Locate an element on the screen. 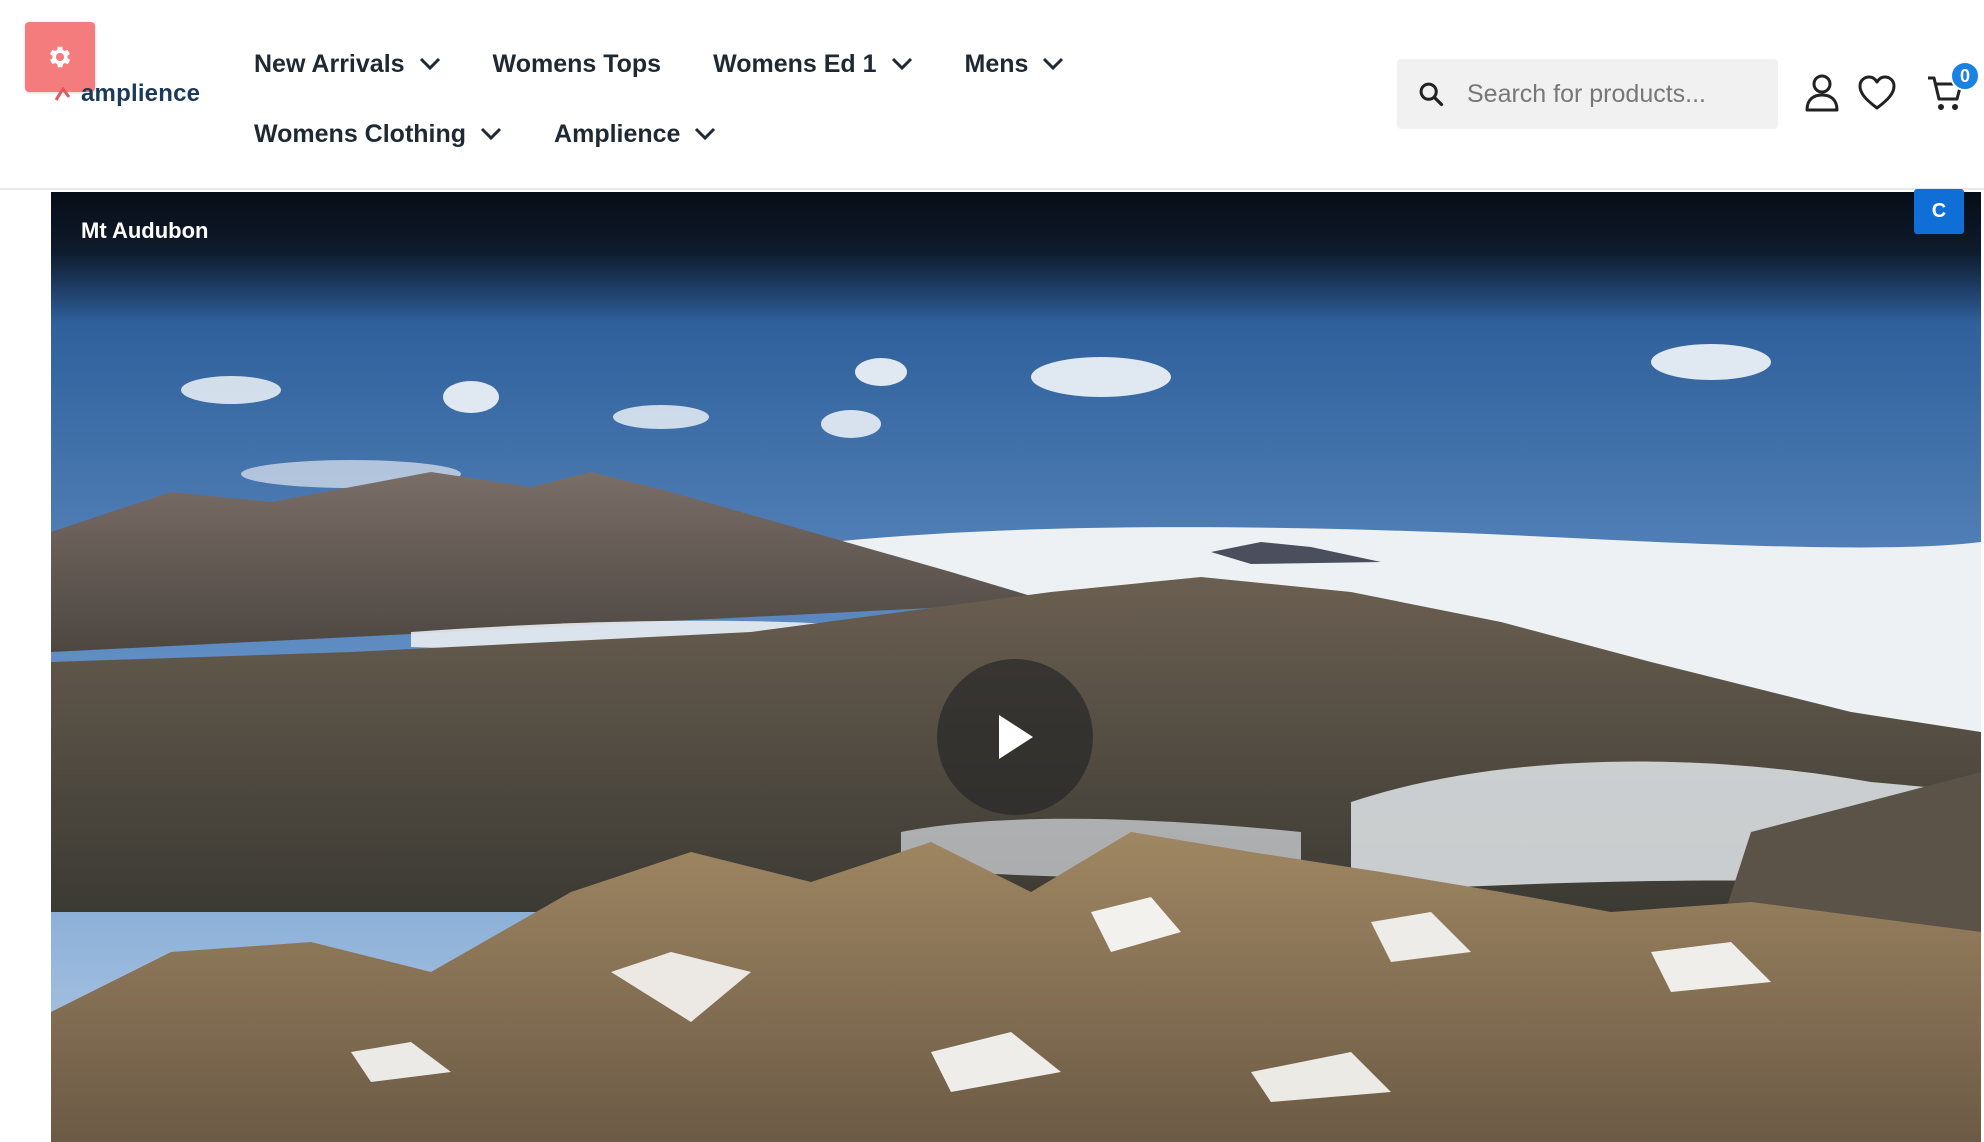 The height and width of the screenshot is (1142, 1984). nav-item-label: Mens is located at coordinates (996, 63).